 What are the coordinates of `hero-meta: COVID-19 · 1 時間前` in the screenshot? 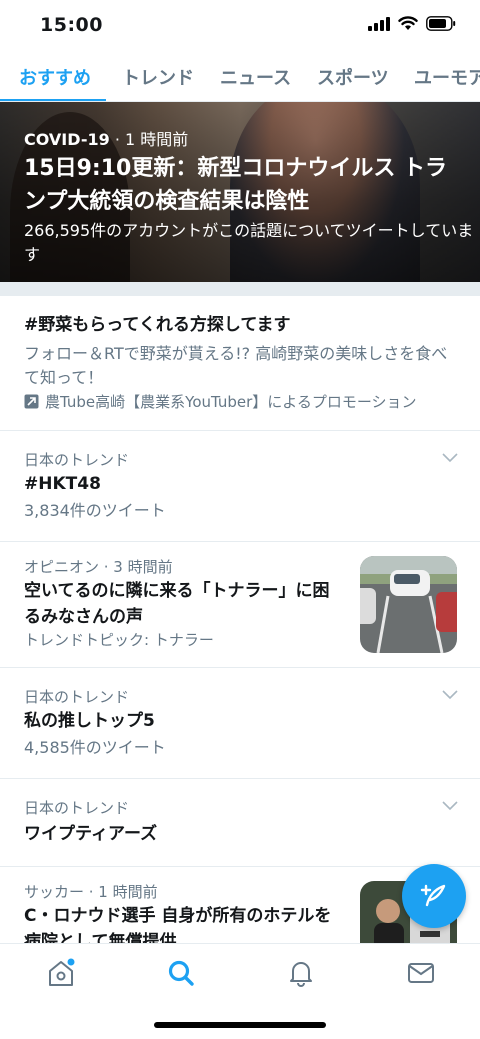 It's located at (106, 139).